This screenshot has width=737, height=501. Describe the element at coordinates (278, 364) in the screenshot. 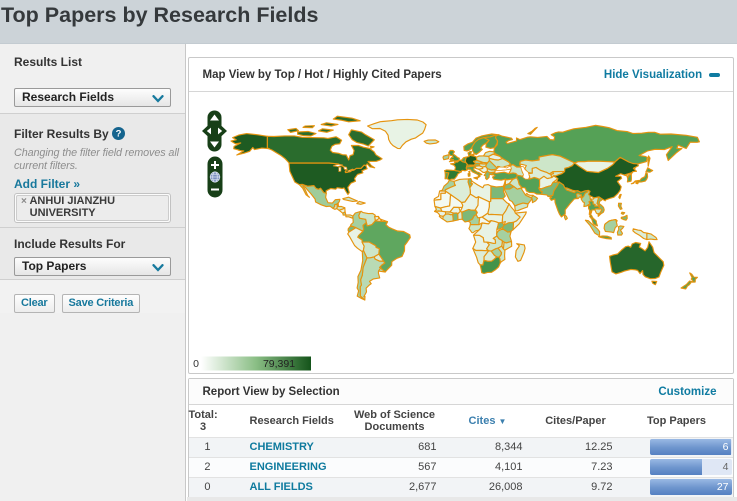

I see `svg-text: 79,391` at that location.